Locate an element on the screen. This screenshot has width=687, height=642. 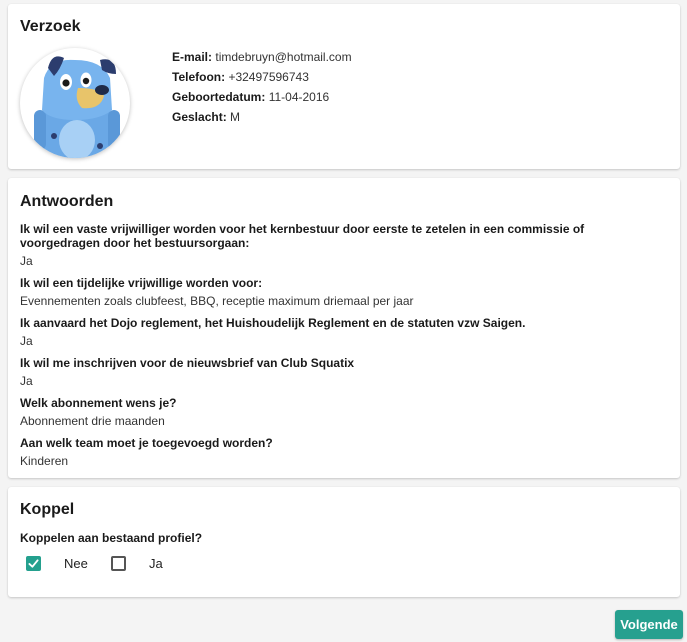
answer-text: Abonnement drie maanden is located at coordinates (92, 421).